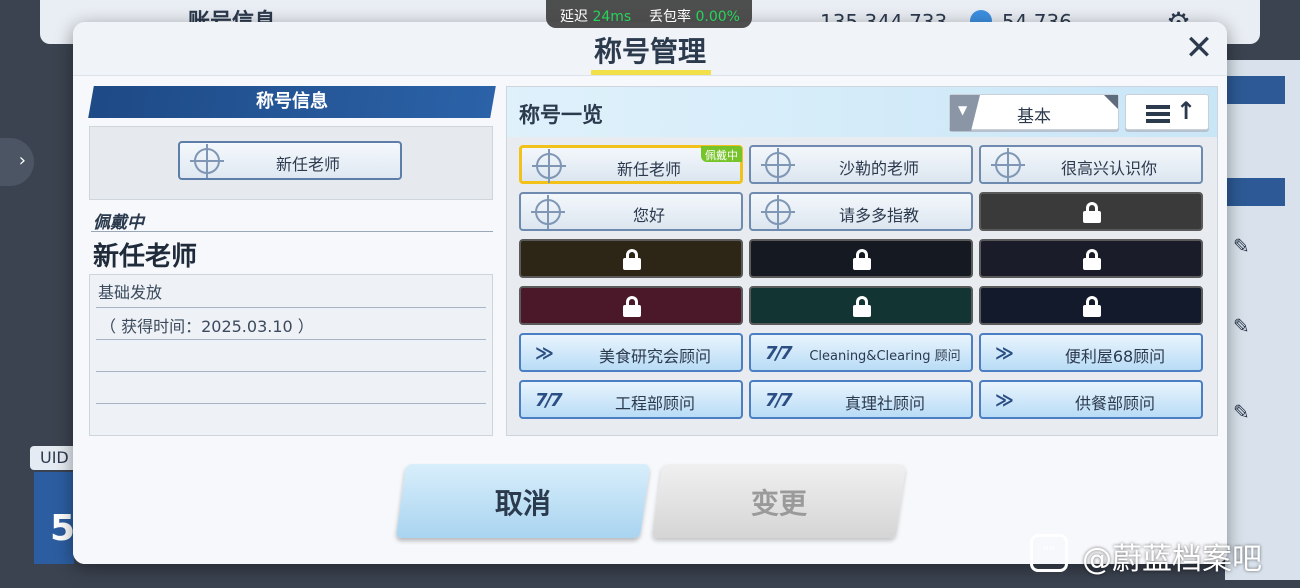 This screenshot has width=1300, height=588. Describe the element at coordinates (670, 17) in the screenshot. I see `packet-loss-label: 丢包率` at that location.